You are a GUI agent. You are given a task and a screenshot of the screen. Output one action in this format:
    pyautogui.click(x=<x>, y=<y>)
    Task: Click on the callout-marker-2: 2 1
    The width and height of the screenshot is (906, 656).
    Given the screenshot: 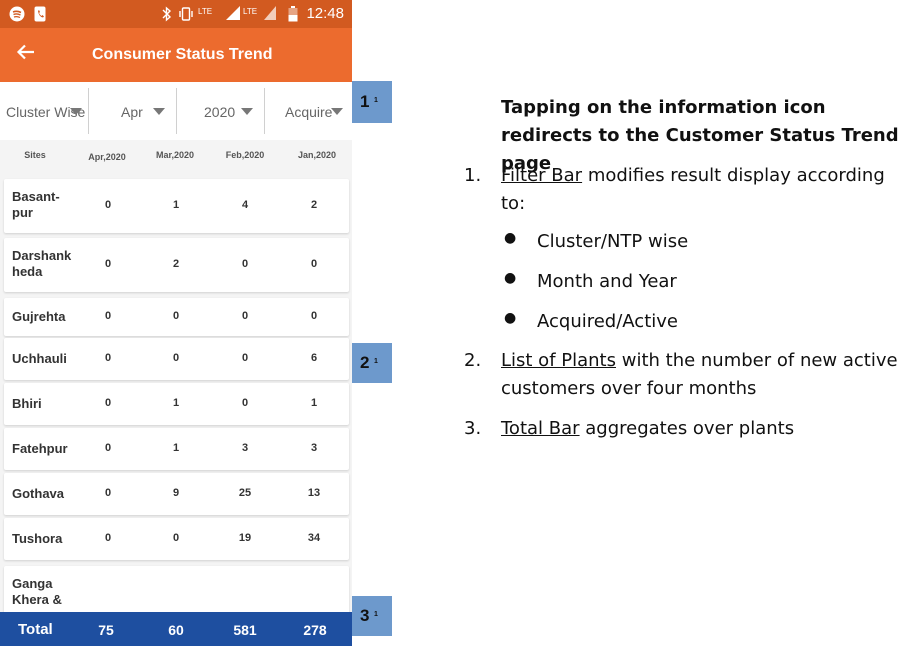 What is the action you would take?
    pyautogui.click(x=372, y=363)
    